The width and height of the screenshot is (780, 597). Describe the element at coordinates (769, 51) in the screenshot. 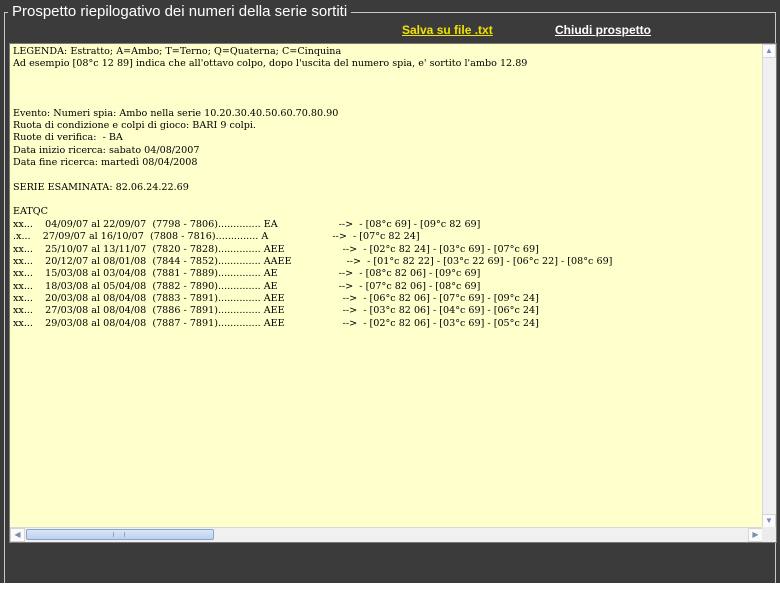

I see `scroll-up-icon: ▲` at that location.